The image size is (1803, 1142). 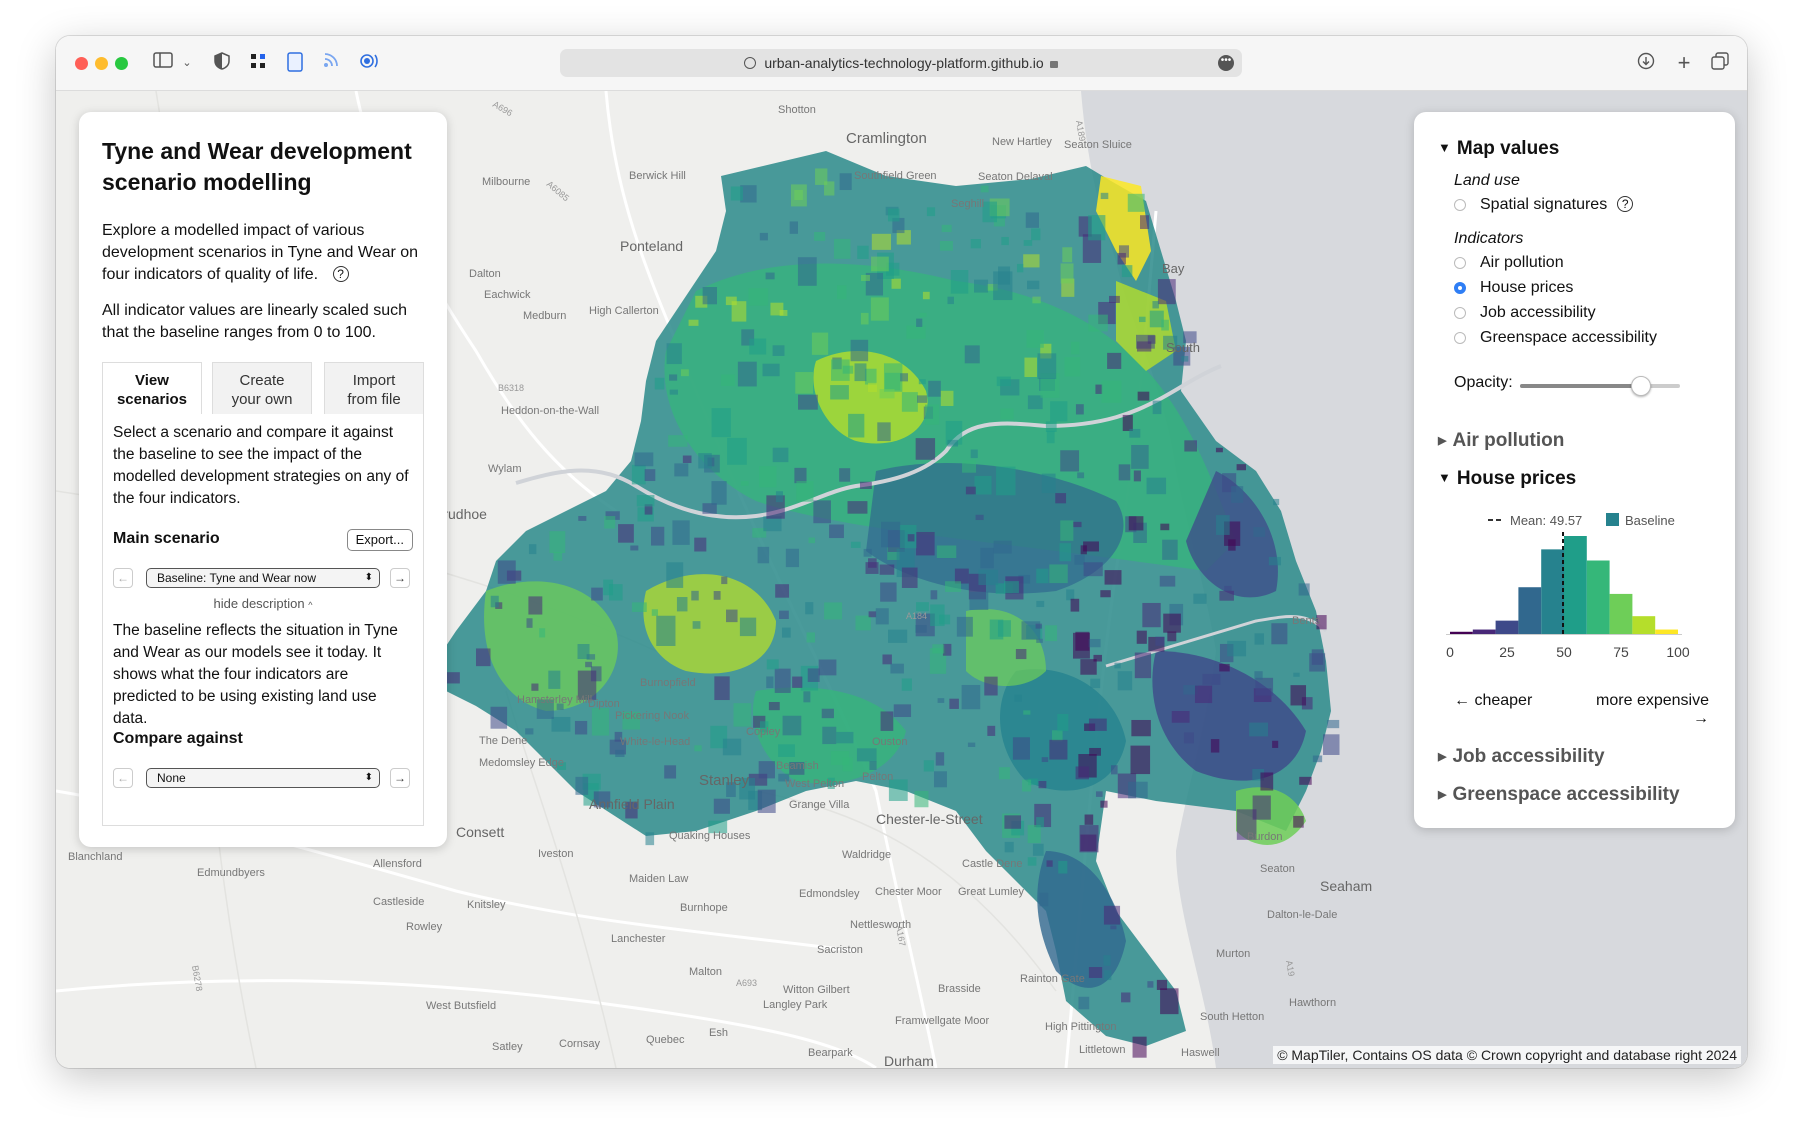 I want to click on next-compare-button: →, so click(x=400, y=778).